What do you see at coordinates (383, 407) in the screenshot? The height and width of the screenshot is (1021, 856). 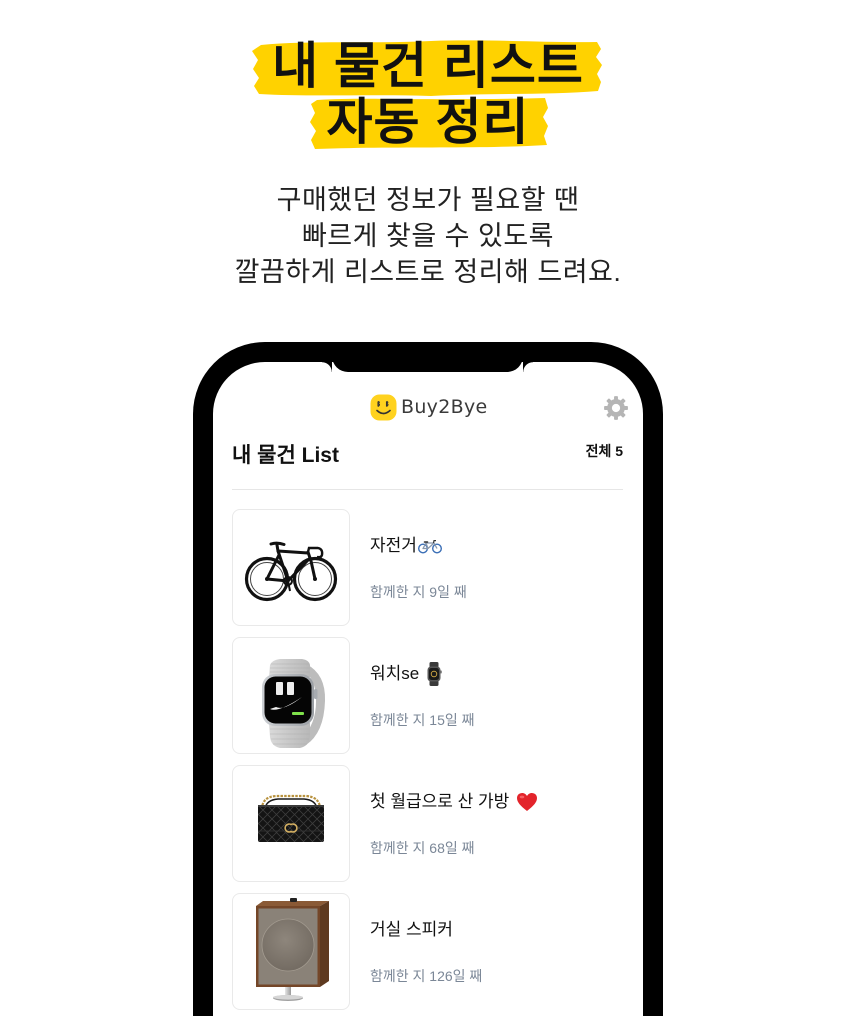 I see `smiley-logo-icon` at bounding box center [383, 407].